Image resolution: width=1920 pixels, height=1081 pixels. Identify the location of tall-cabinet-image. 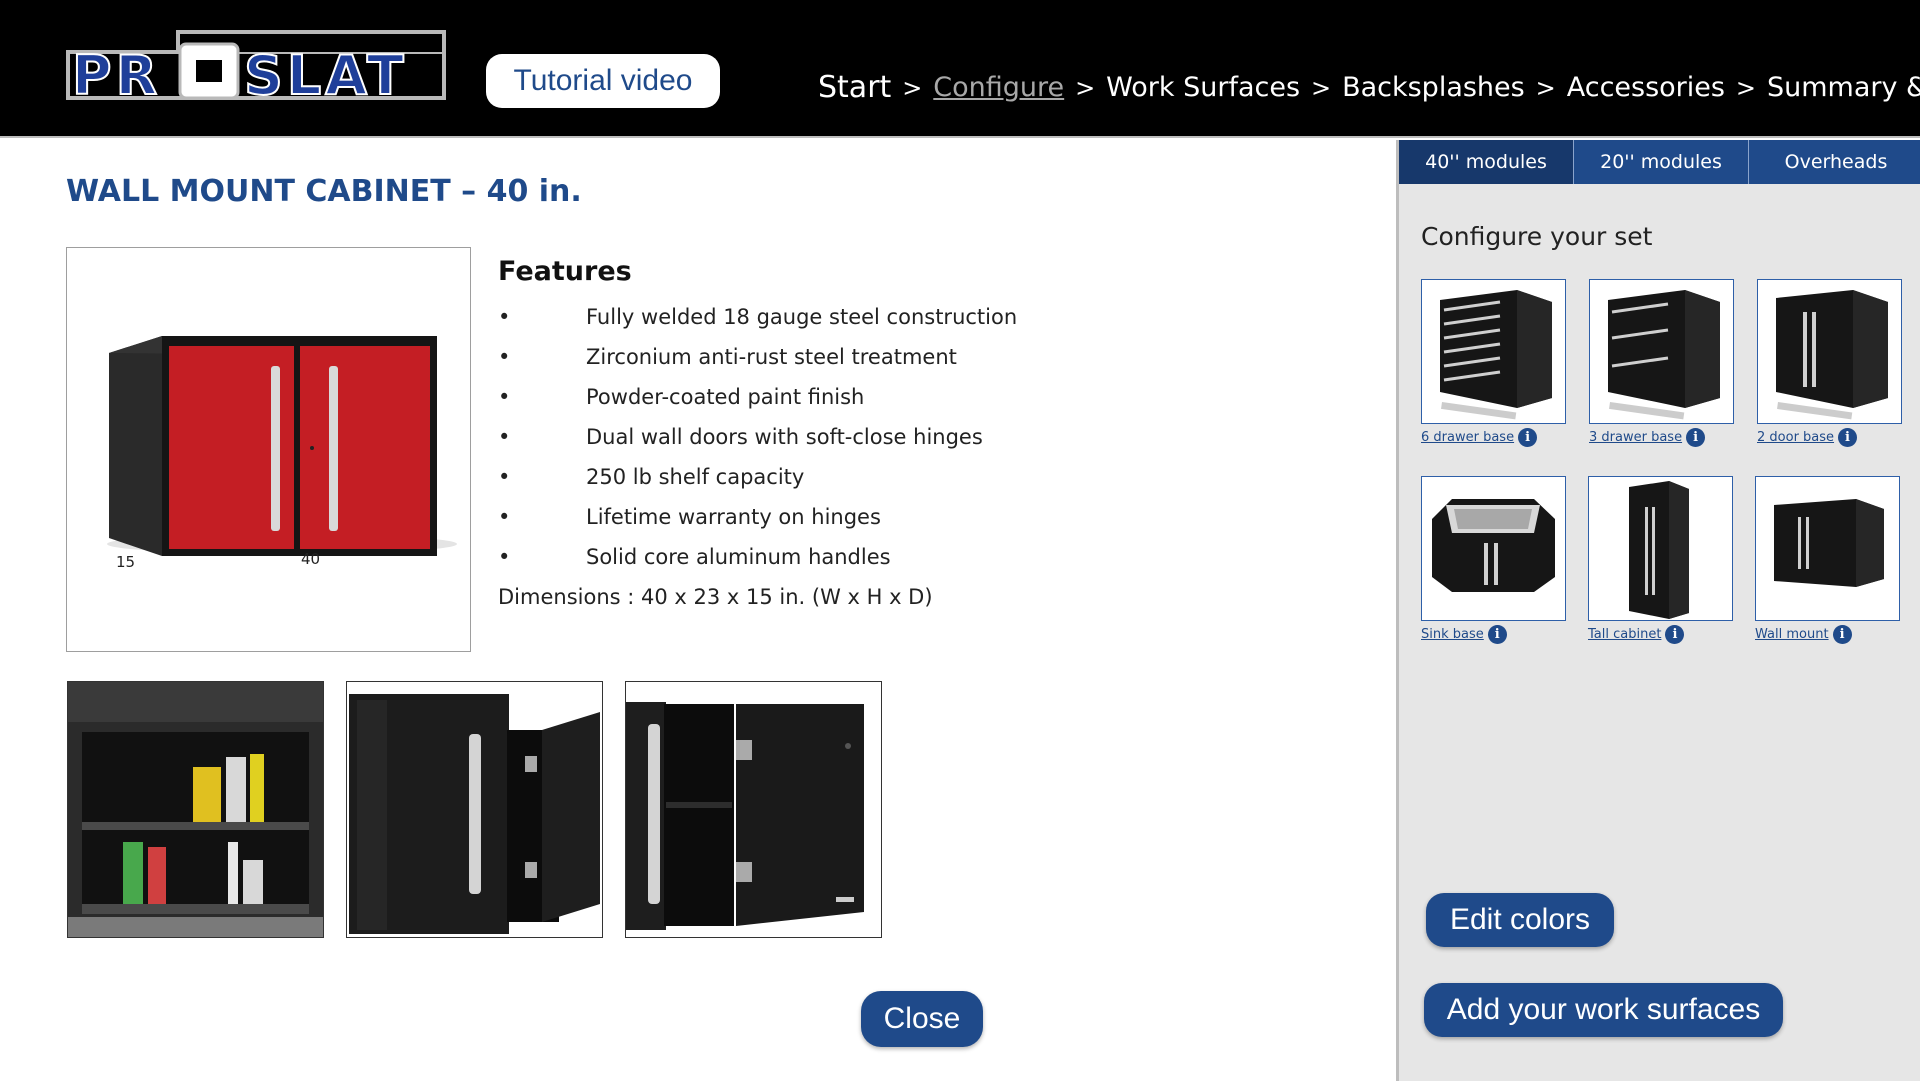
(1659, 550).